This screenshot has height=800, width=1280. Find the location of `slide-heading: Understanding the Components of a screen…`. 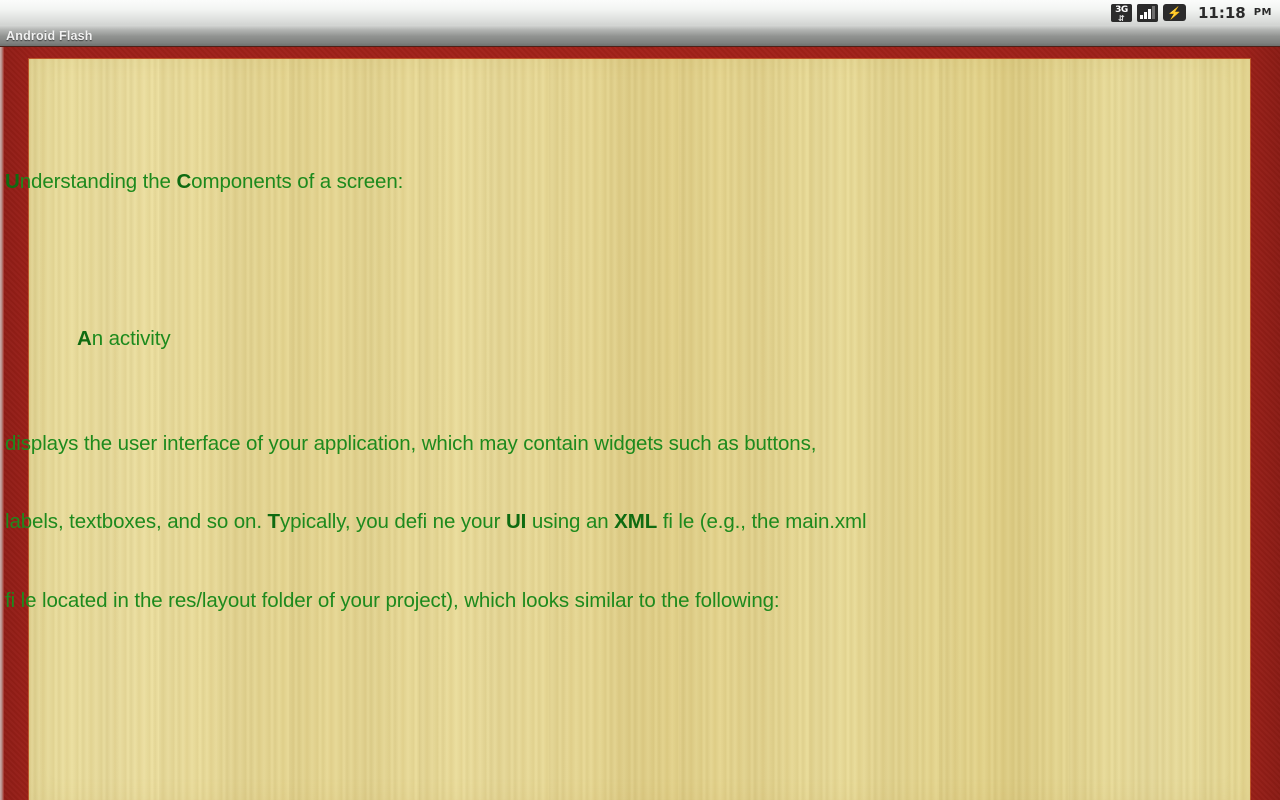

slide-heading: Understanding the Components of a screen… is located at coordinates (204, 181).